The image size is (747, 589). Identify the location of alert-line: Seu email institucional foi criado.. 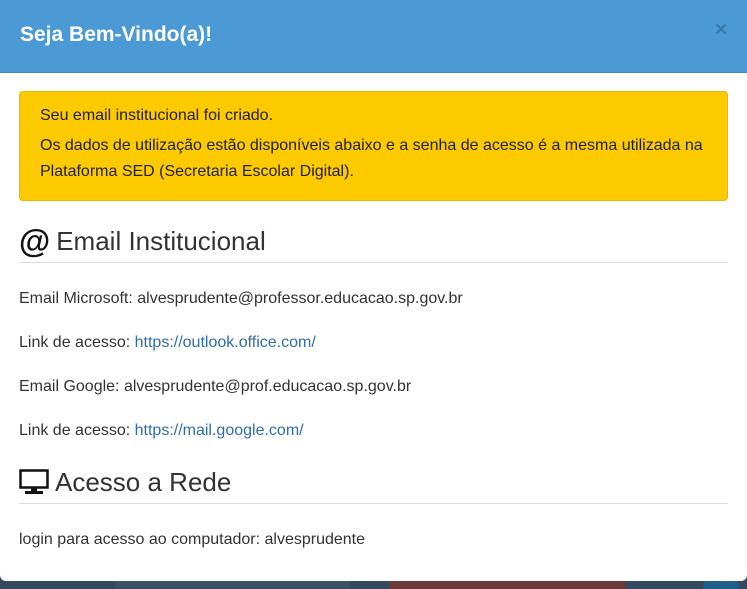
(157, 115).